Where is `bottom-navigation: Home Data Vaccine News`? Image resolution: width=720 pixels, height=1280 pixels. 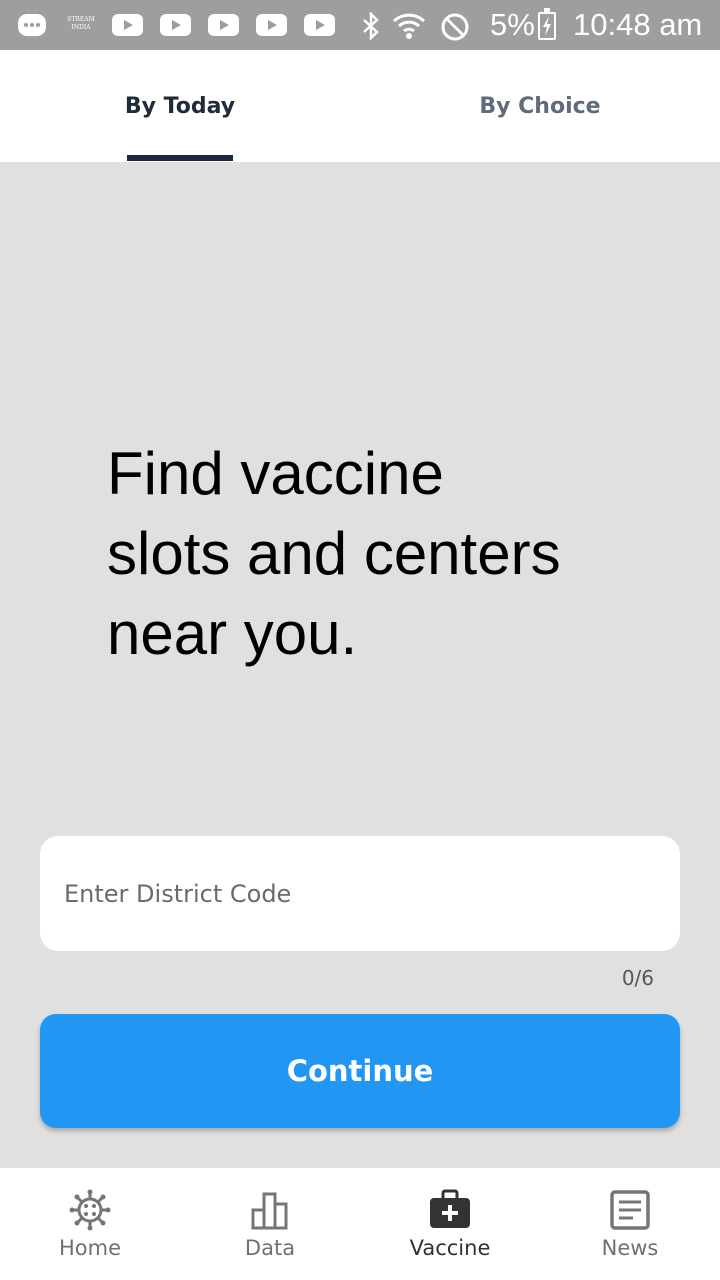 bottom-navigation: Home Data Vaccine News is located at coordinates (360, 1224).